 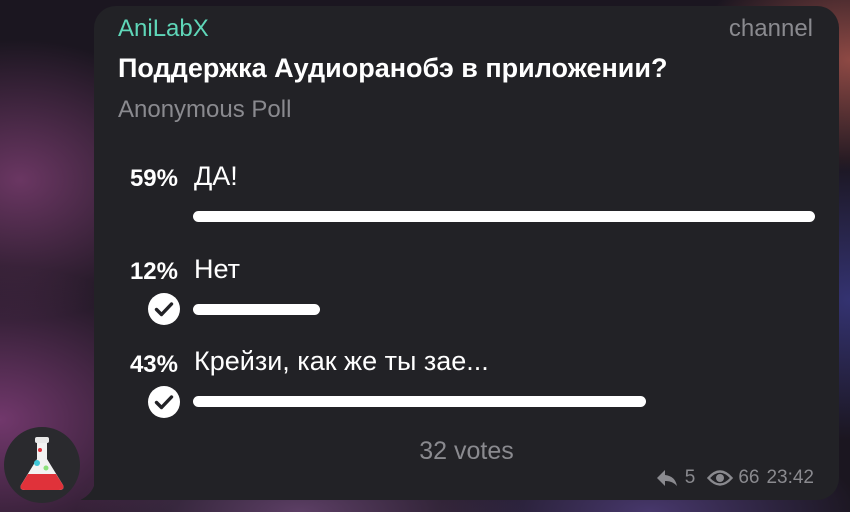 I want to click on share-count: 5, so click(x=675, y=478).